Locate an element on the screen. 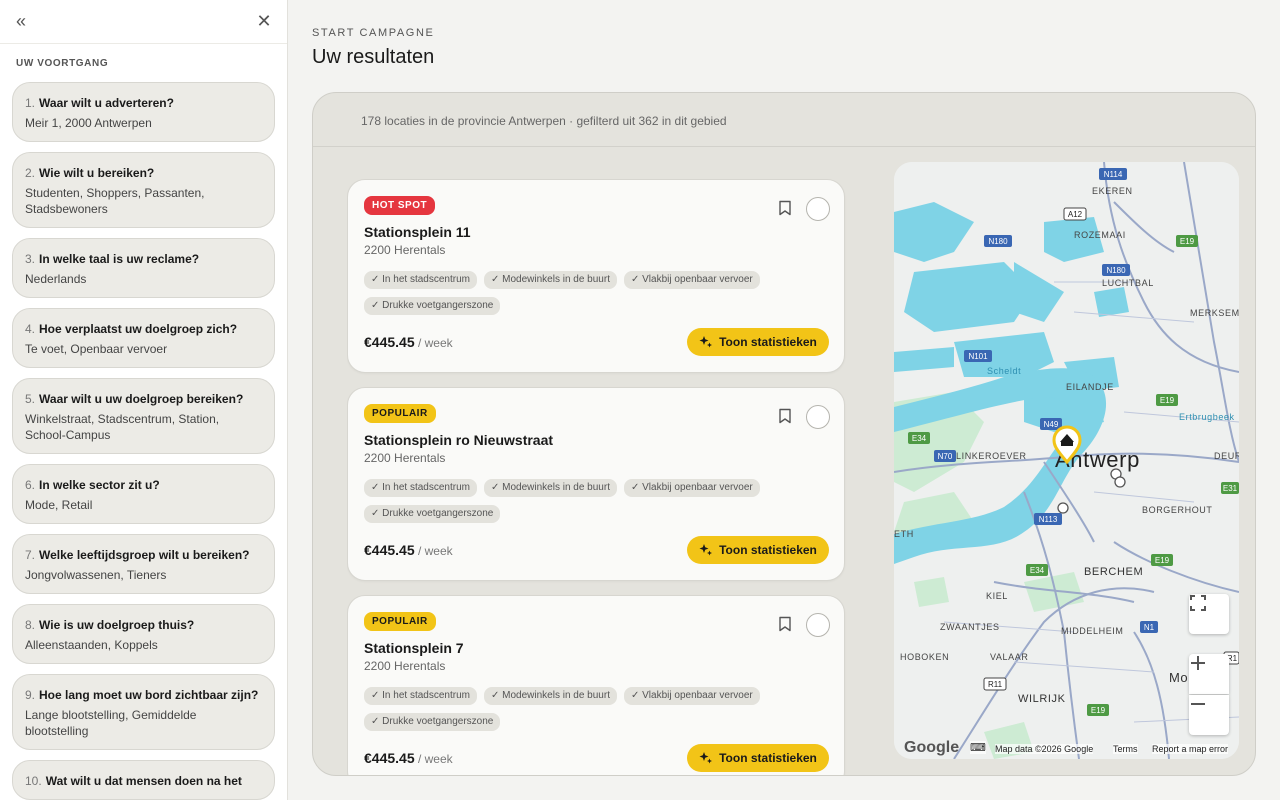  step-10: 10. Wat wilt u dat mensen doen na het is located at coordinates (143, 780).